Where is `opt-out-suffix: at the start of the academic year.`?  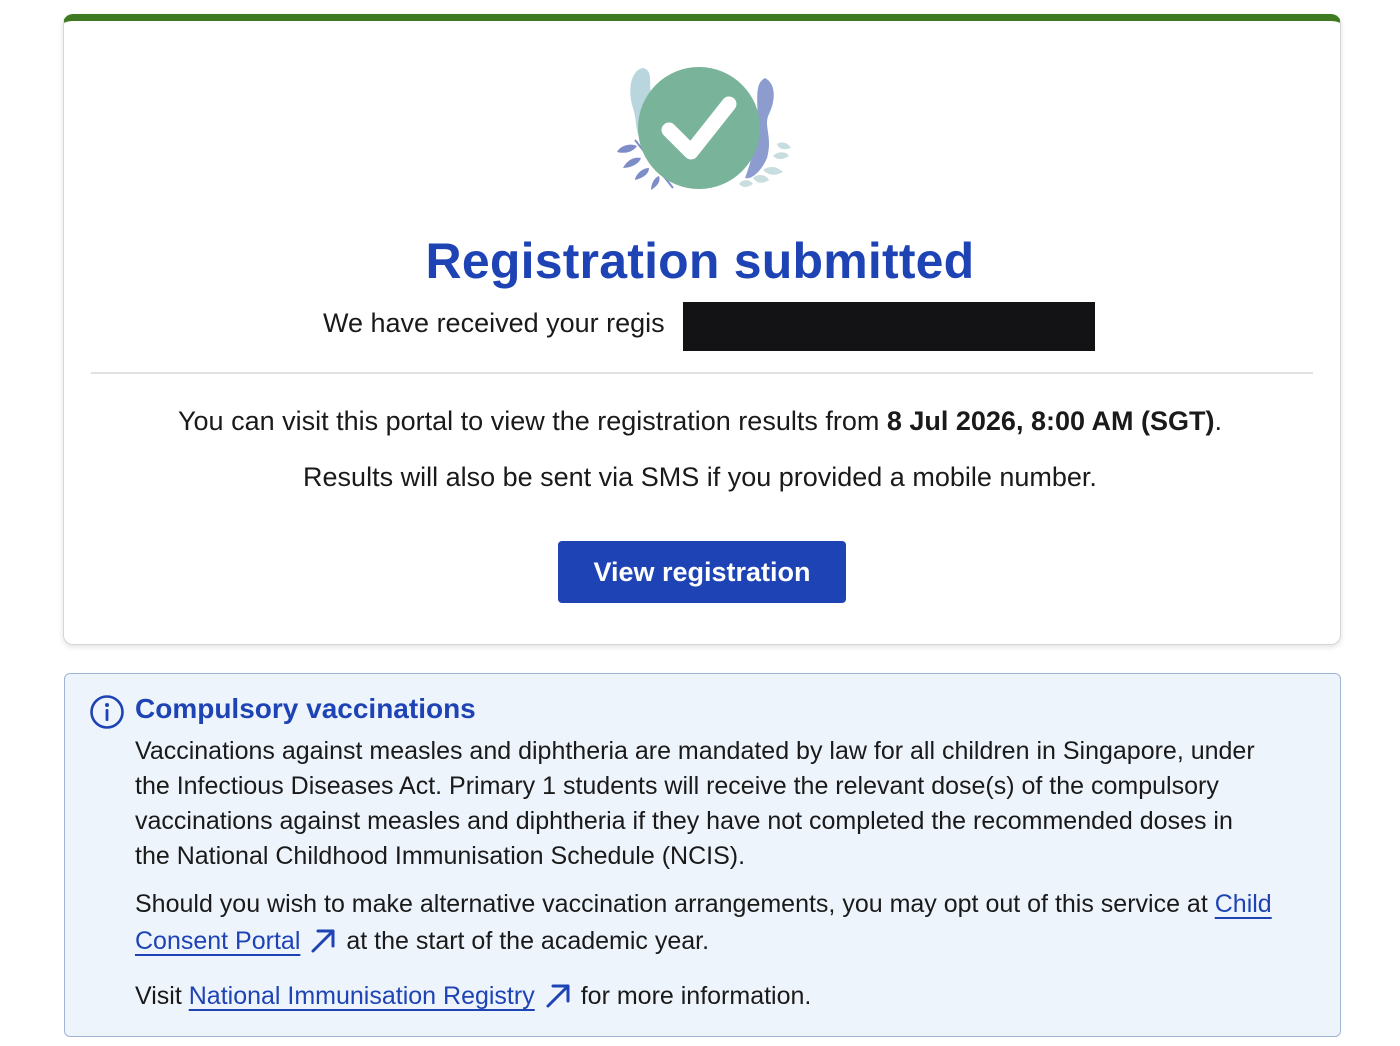
opt-out-suffix: at the start of the academic year. is located at coordinates (528, 941).